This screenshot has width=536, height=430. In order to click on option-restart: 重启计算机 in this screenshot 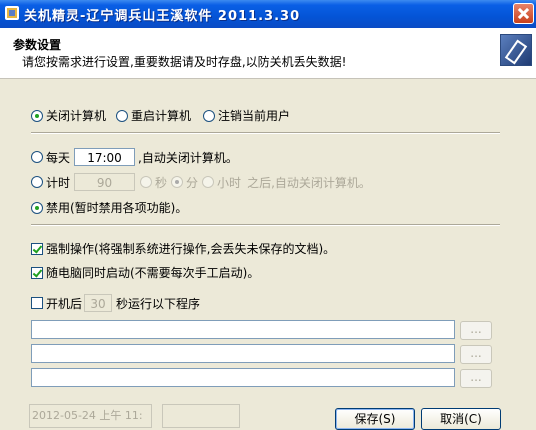, I will do `click(153, 115)`.